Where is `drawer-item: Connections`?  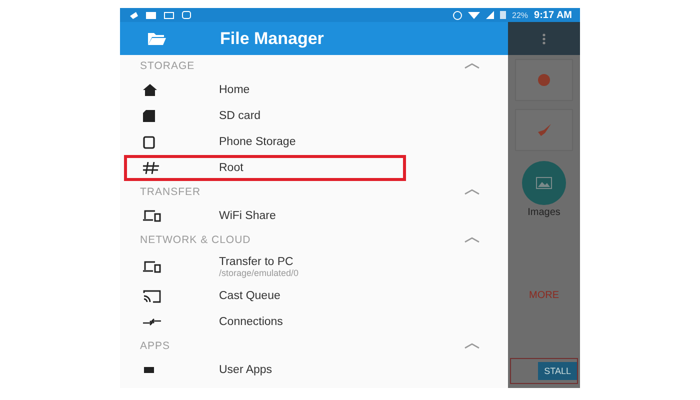
drawer-item: Connections is located at coordinates (314, 322).